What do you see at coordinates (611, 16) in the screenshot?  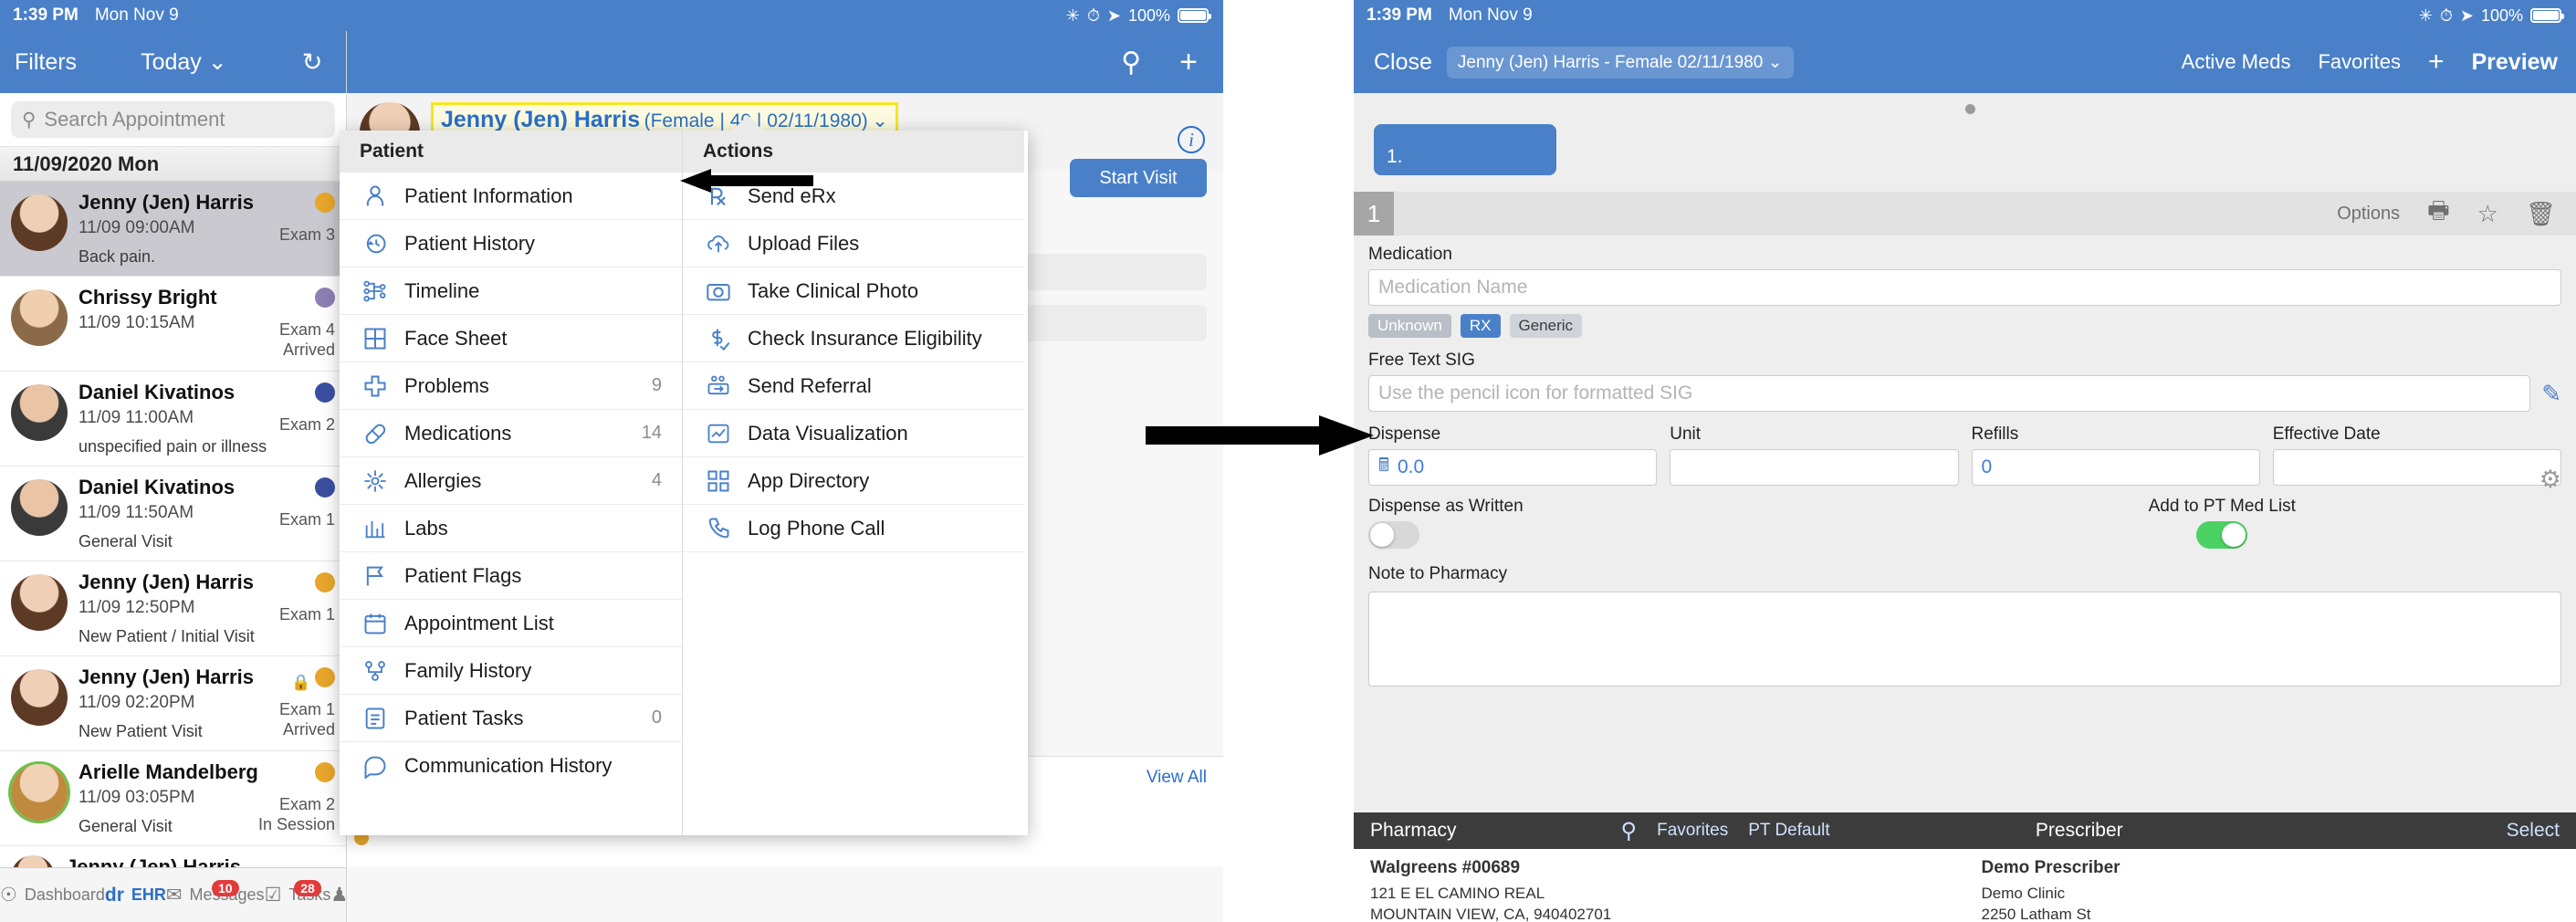 I see `status-bar: 1:39 PM Mon Nov 9 ✳ ⏱ ➤ 100%` at bounding box center [611, 16].